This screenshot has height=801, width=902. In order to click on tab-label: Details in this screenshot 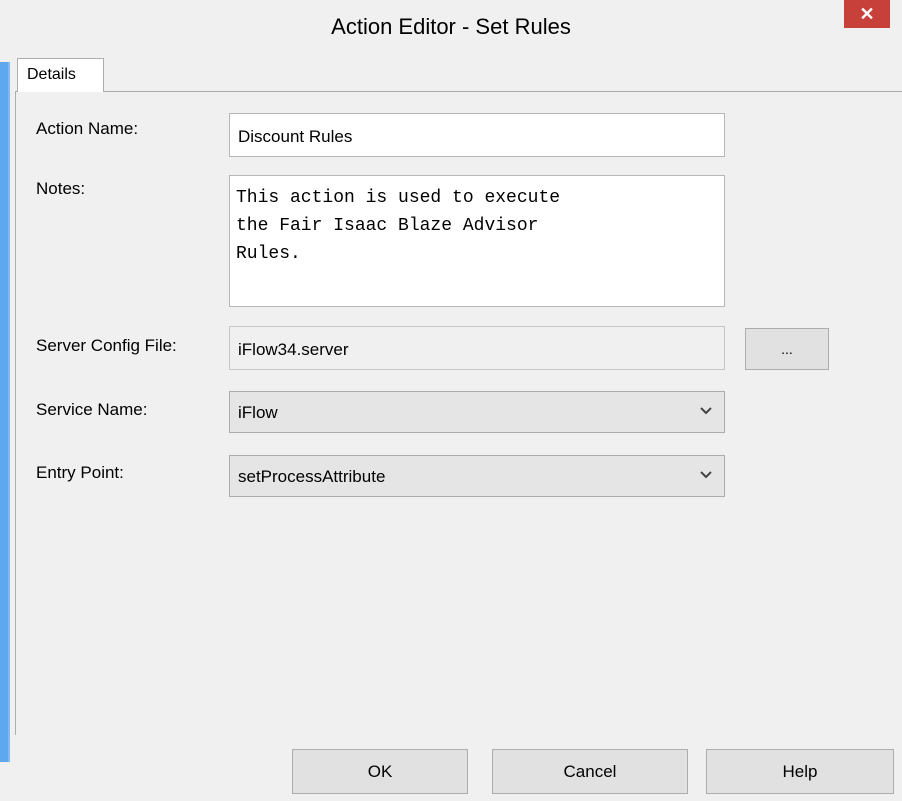, I will do `click(51, 74)`.